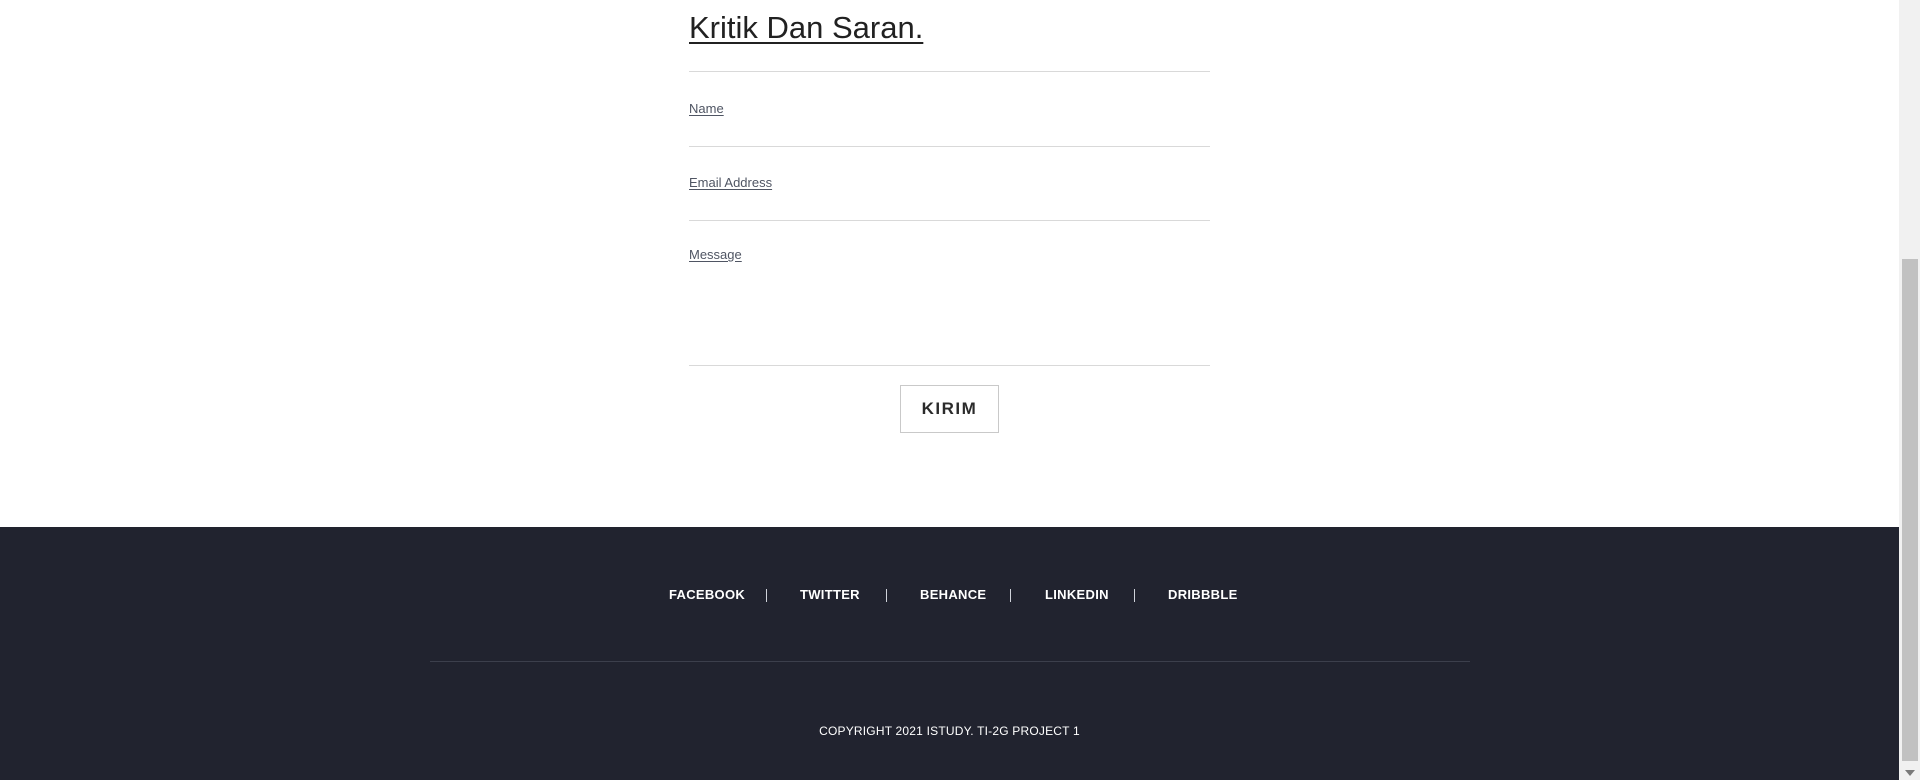  I want to click on name-input, so click(949, 132).